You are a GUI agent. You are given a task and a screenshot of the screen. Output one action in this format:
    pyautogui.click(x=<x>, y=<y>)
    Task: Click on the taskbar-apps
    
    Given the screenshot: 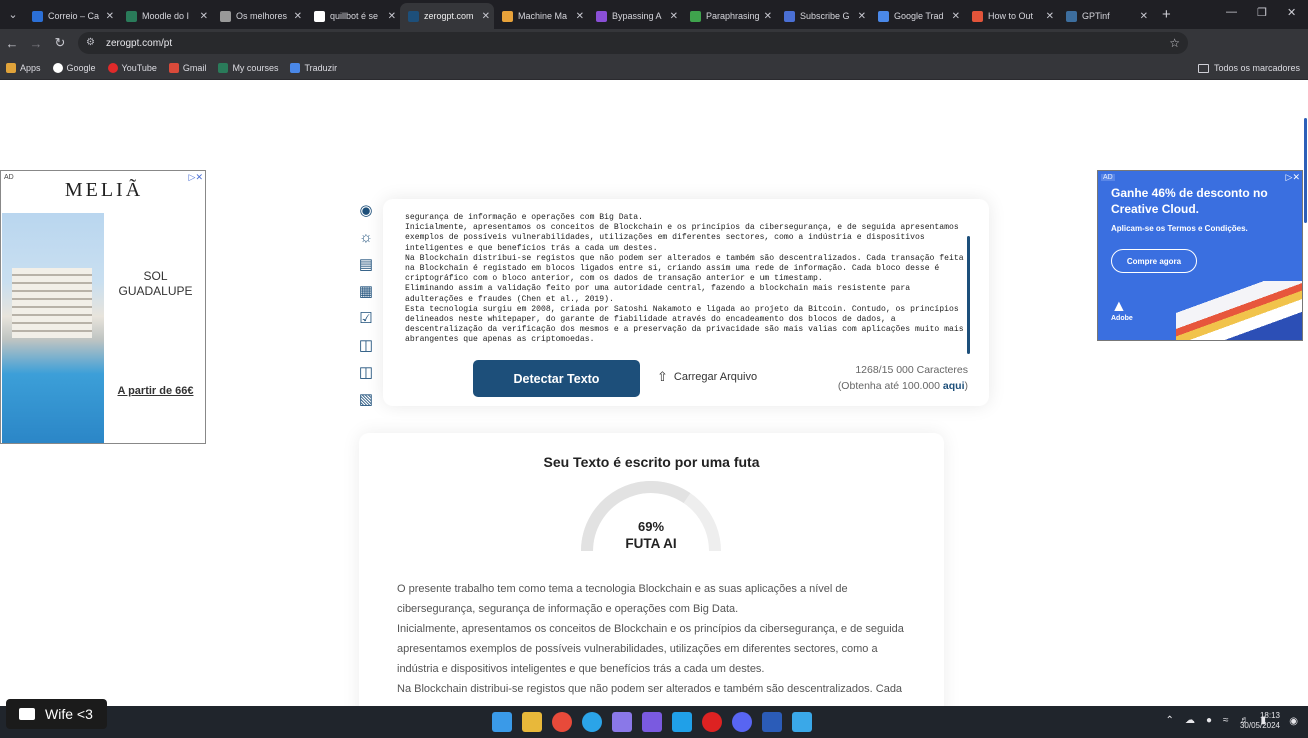 What is the action you would take?
    pyautogui.click(x=657, y=722)
    